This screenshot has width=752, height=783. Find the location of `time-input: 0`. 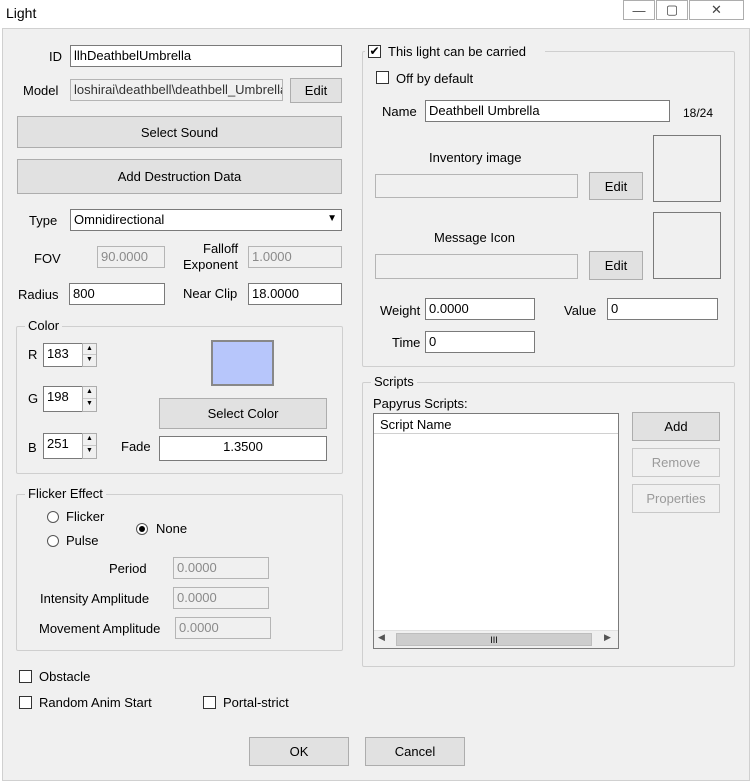

time-input: 0 is located at coordinates (480, 342).